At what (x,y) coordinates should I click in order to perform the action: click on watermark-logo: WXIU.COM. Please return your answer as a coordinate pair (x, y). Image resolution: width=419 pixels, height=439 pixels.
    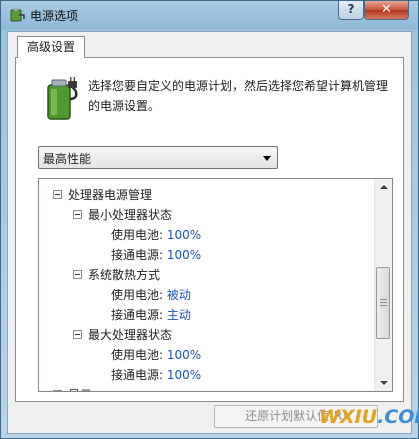
    Looking at the image, I should click on (369, 417).